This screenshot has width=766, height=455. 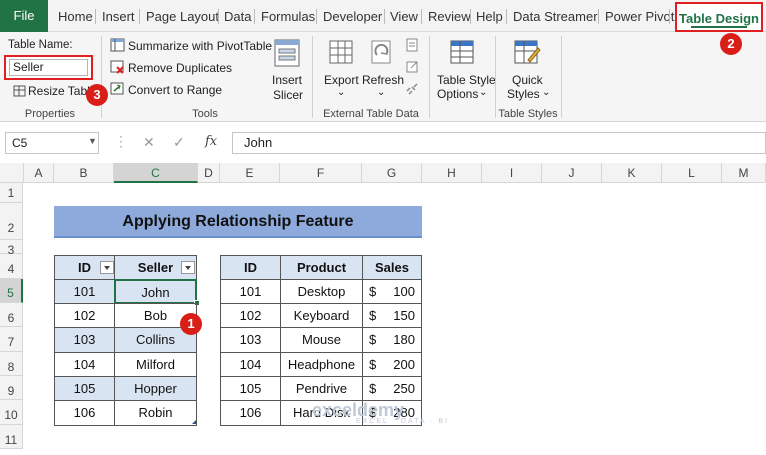 What do you see at coordinates (321, 315) in the screenshot?
I see `table2-cell: Keyboard` at bounding box center [321, 315].